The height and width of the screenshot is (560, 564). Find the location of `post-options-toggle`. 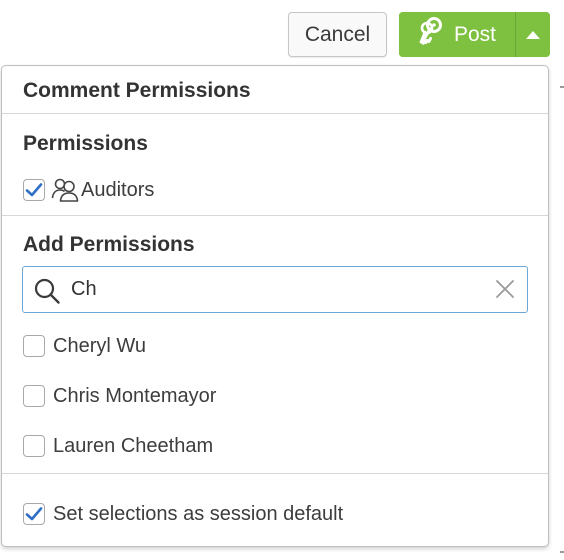

post-options-toggle is located at coordinates (533, 34).